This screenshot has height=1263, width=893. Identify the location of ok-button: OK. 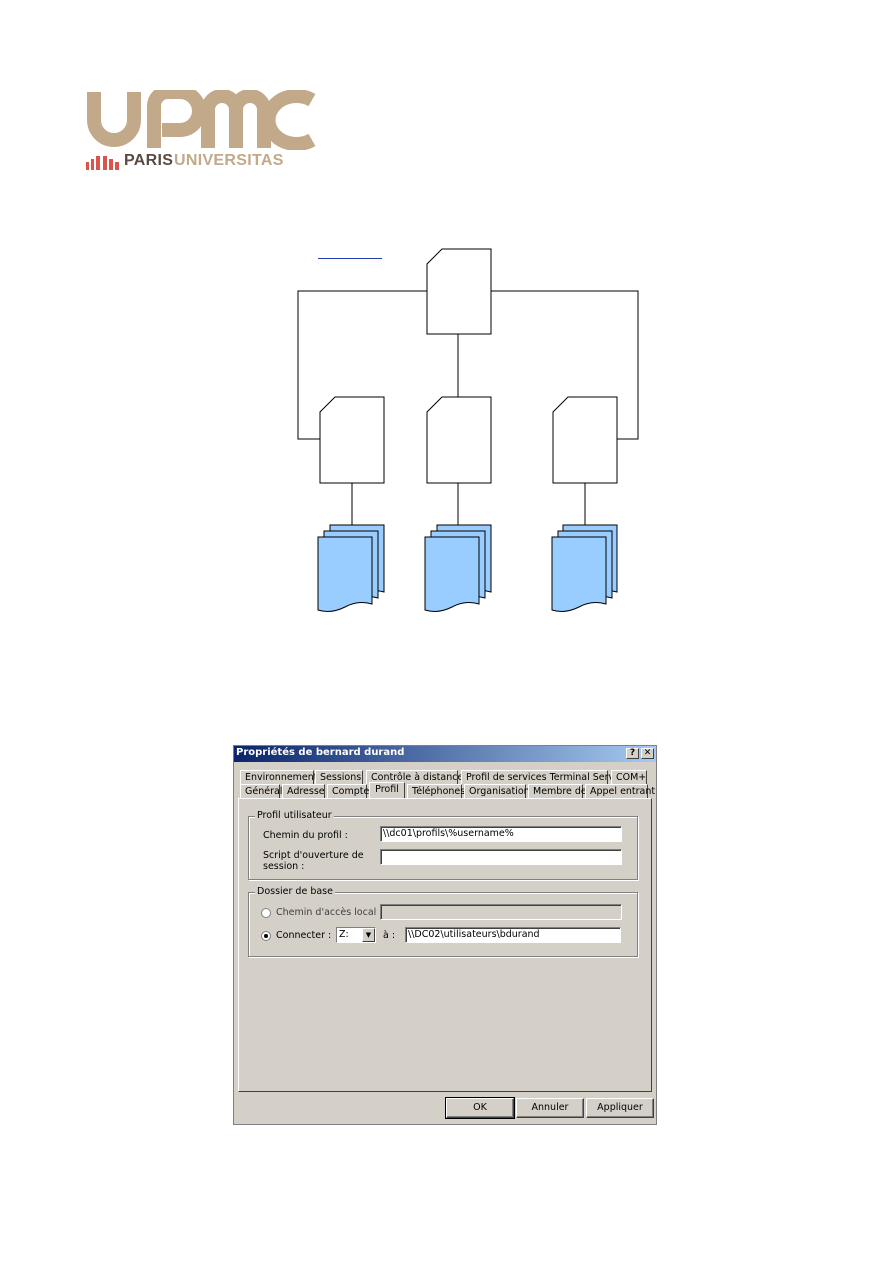
(480, 1108).